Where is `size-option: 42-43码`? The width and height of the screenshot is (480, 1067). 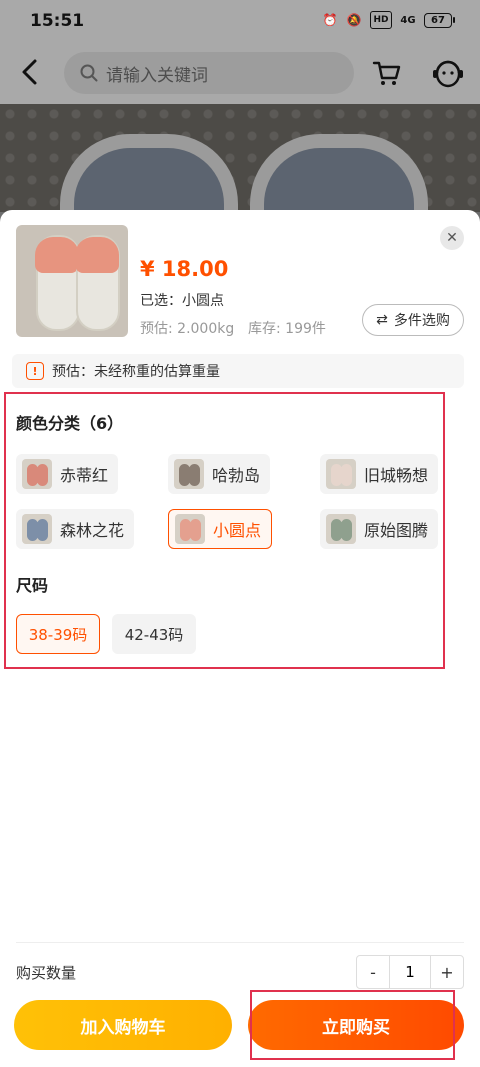 size-option: 42-43码 is located at coordinates (154, 634).